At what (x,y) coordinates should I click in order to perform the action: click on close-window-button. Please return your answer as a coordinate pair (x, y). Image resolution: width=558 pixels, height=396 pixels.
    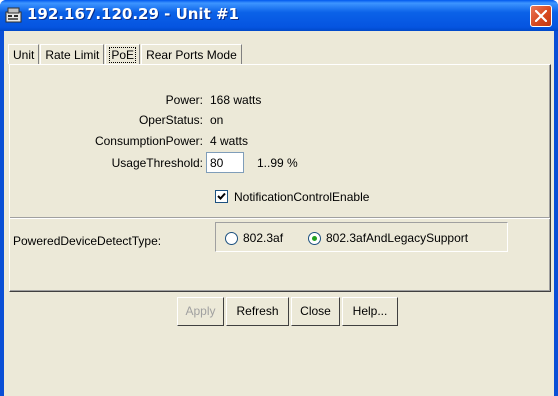
    Looking at the image, I should click on (541, 16).